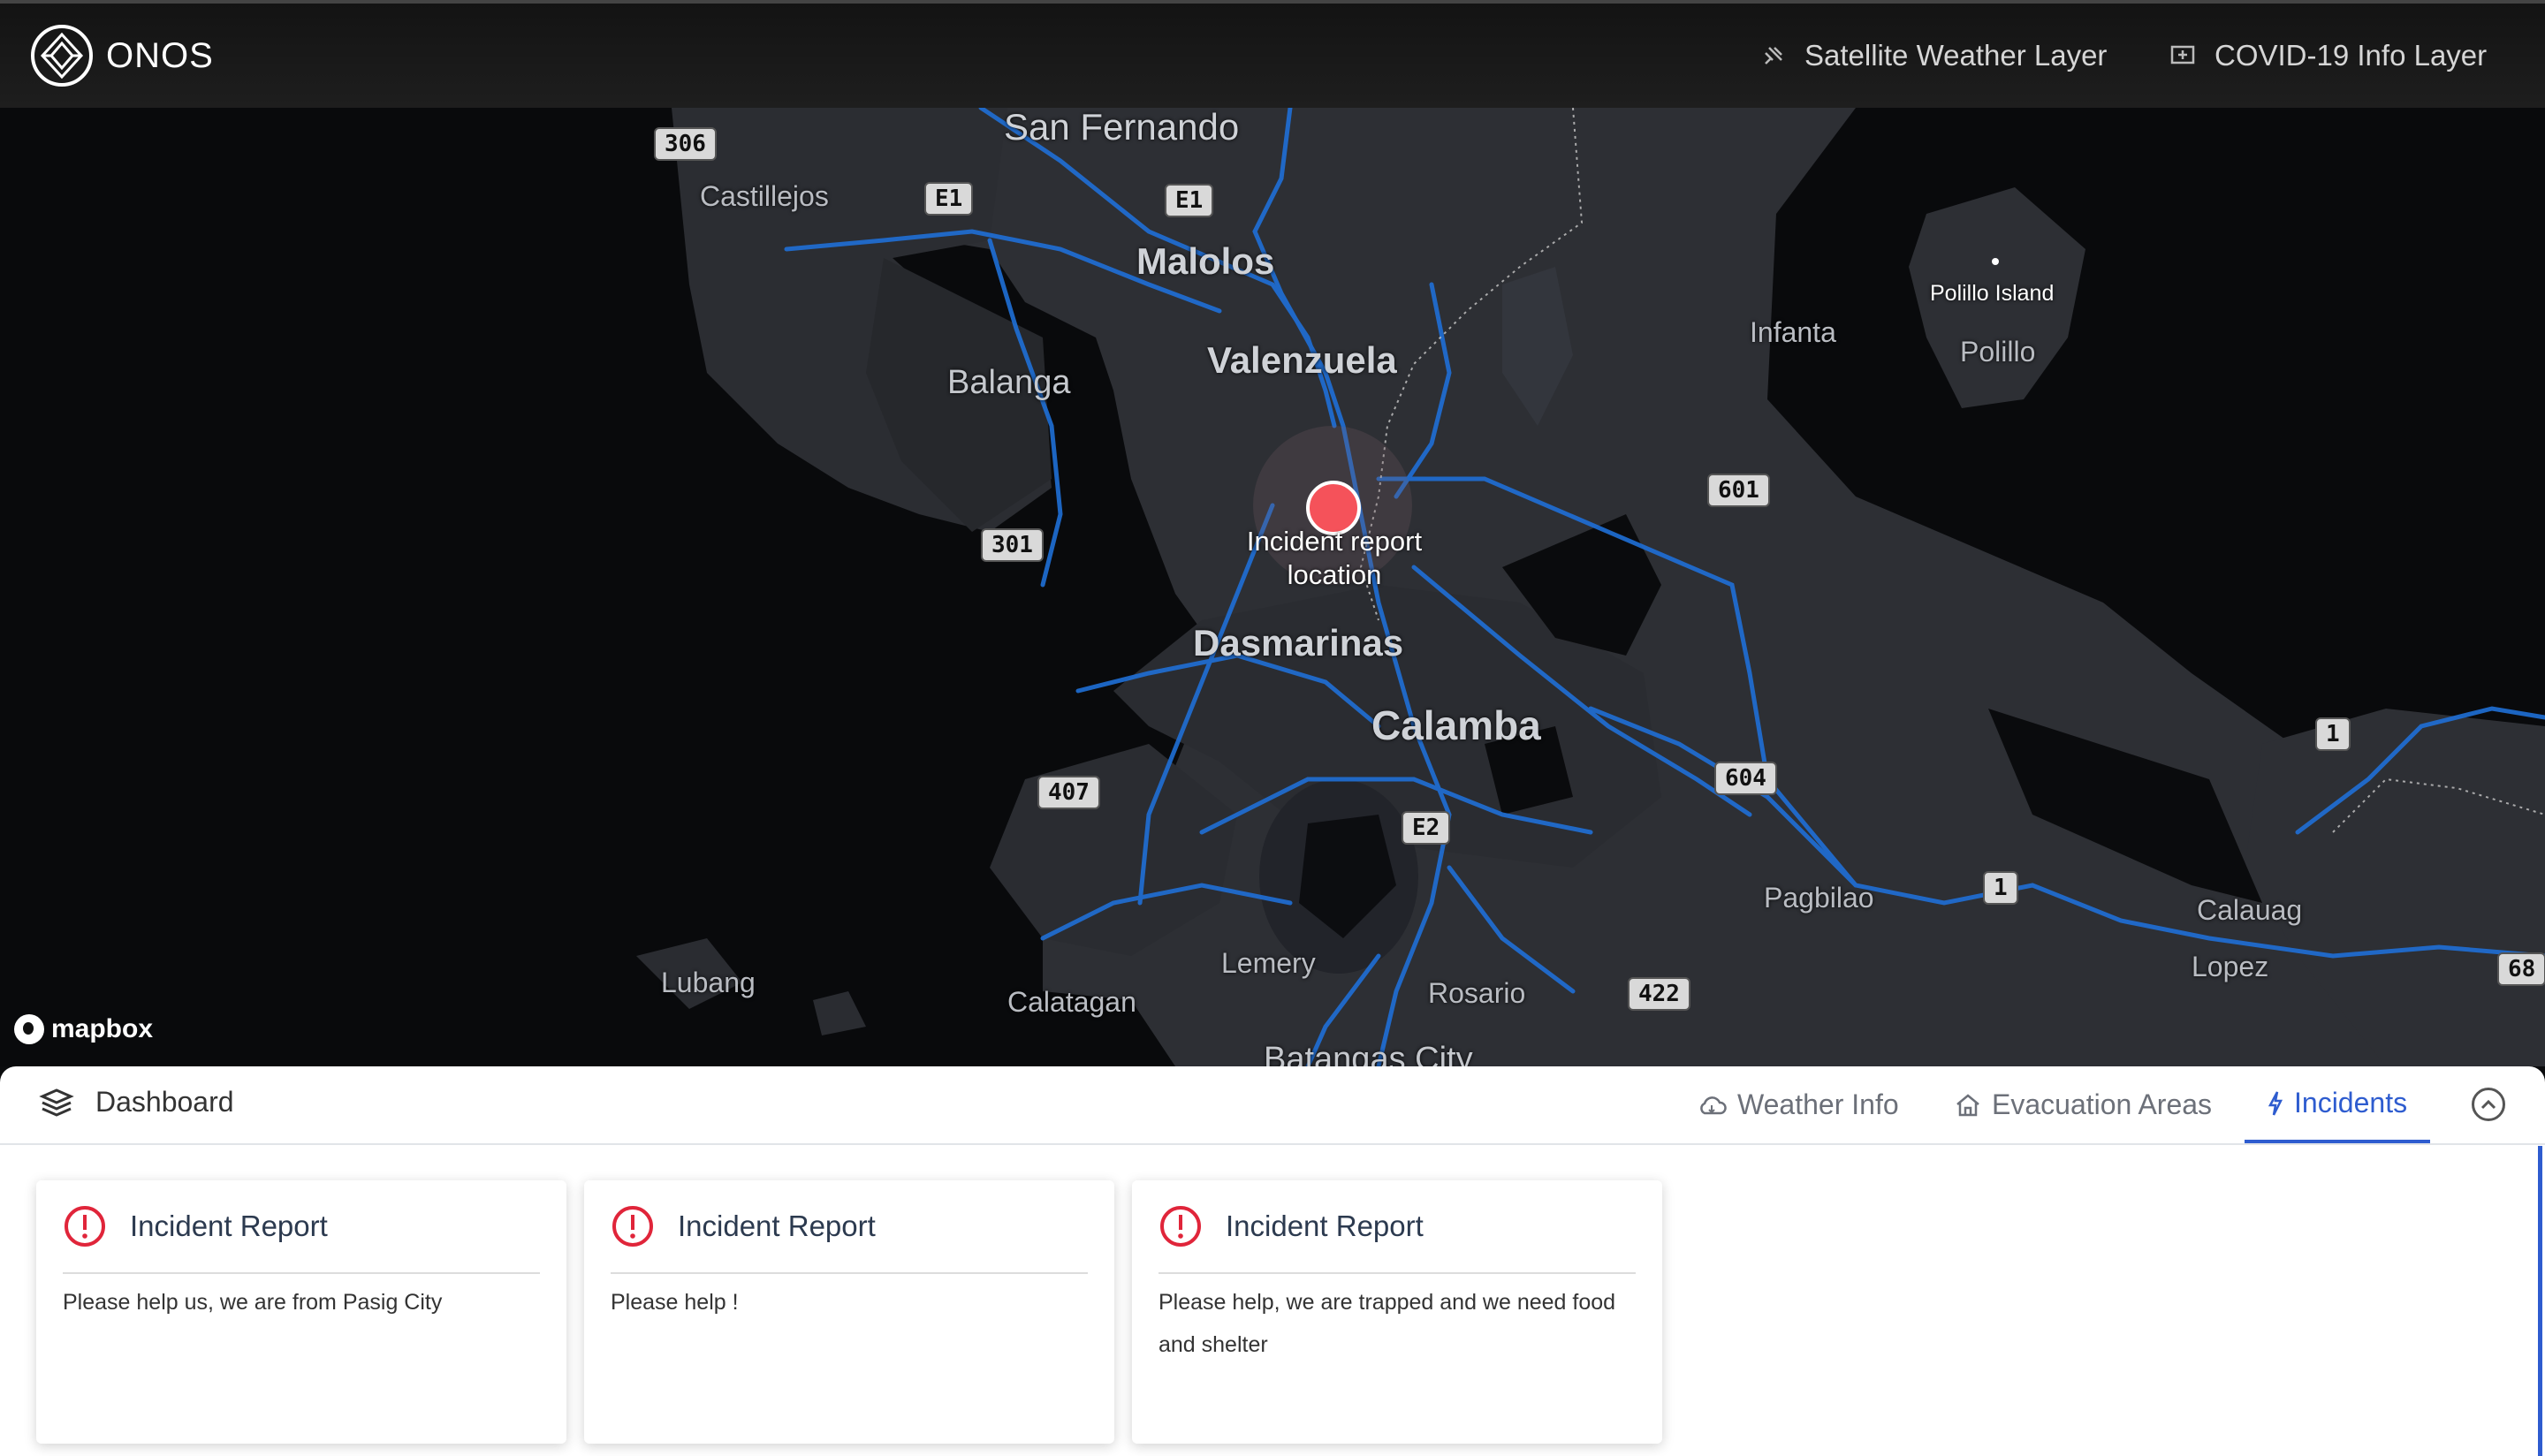 The image size is (2545, 1456). What do you see at coordinates (1738, 490) in the screenshot?
I see `road-shield: 601` at bounding box center [1738, 490].